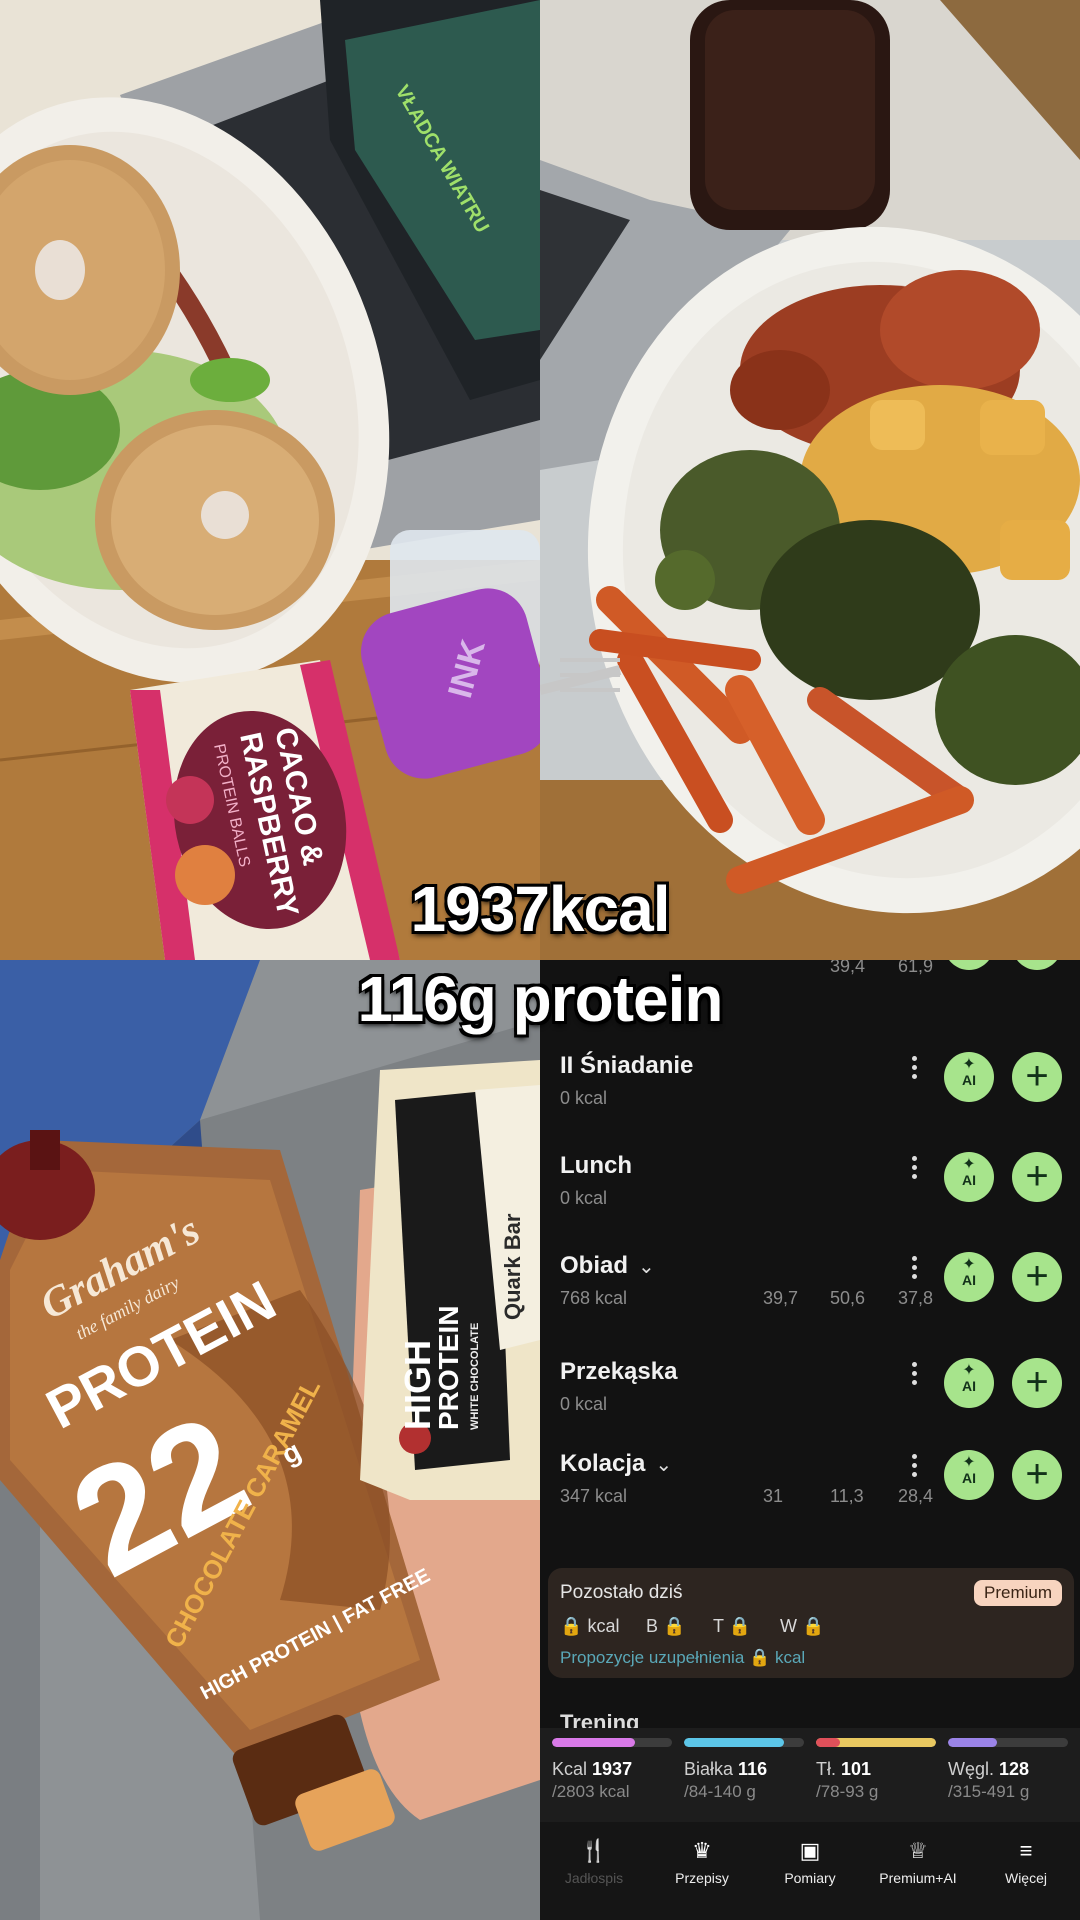 The image size is (1080, 1920). What do you see at coordinates (916, 1298) in the screenshot?
I see `meal-macro: 37,8` at bounding box center [916, 1298].